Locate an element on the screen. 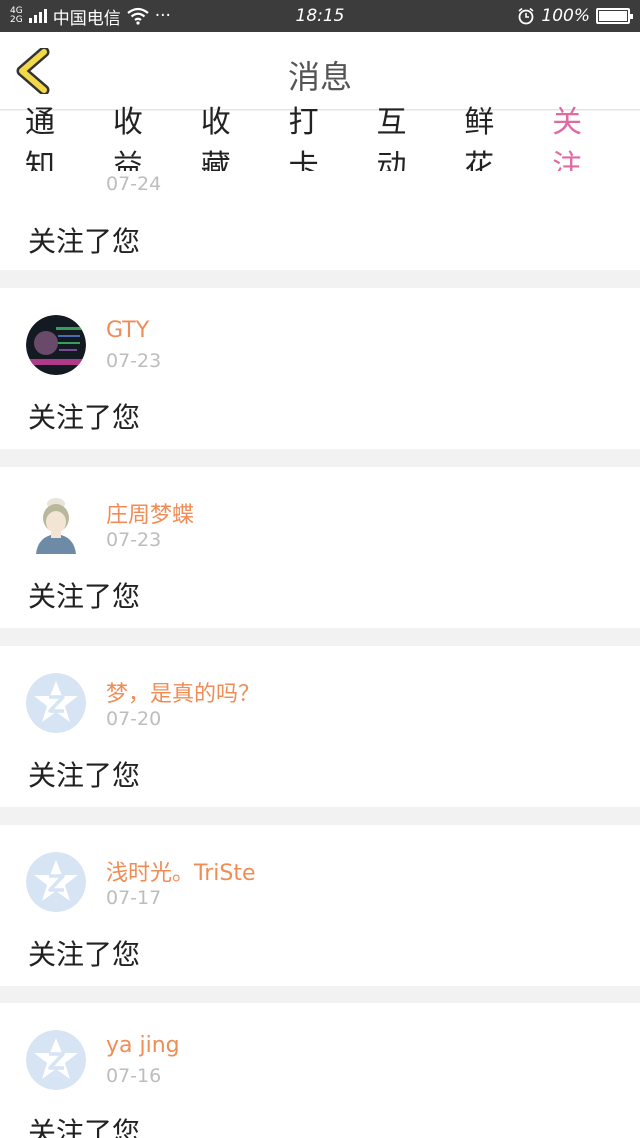  list-item: 07-24 关注了您 is located at coordinates (320, 220).